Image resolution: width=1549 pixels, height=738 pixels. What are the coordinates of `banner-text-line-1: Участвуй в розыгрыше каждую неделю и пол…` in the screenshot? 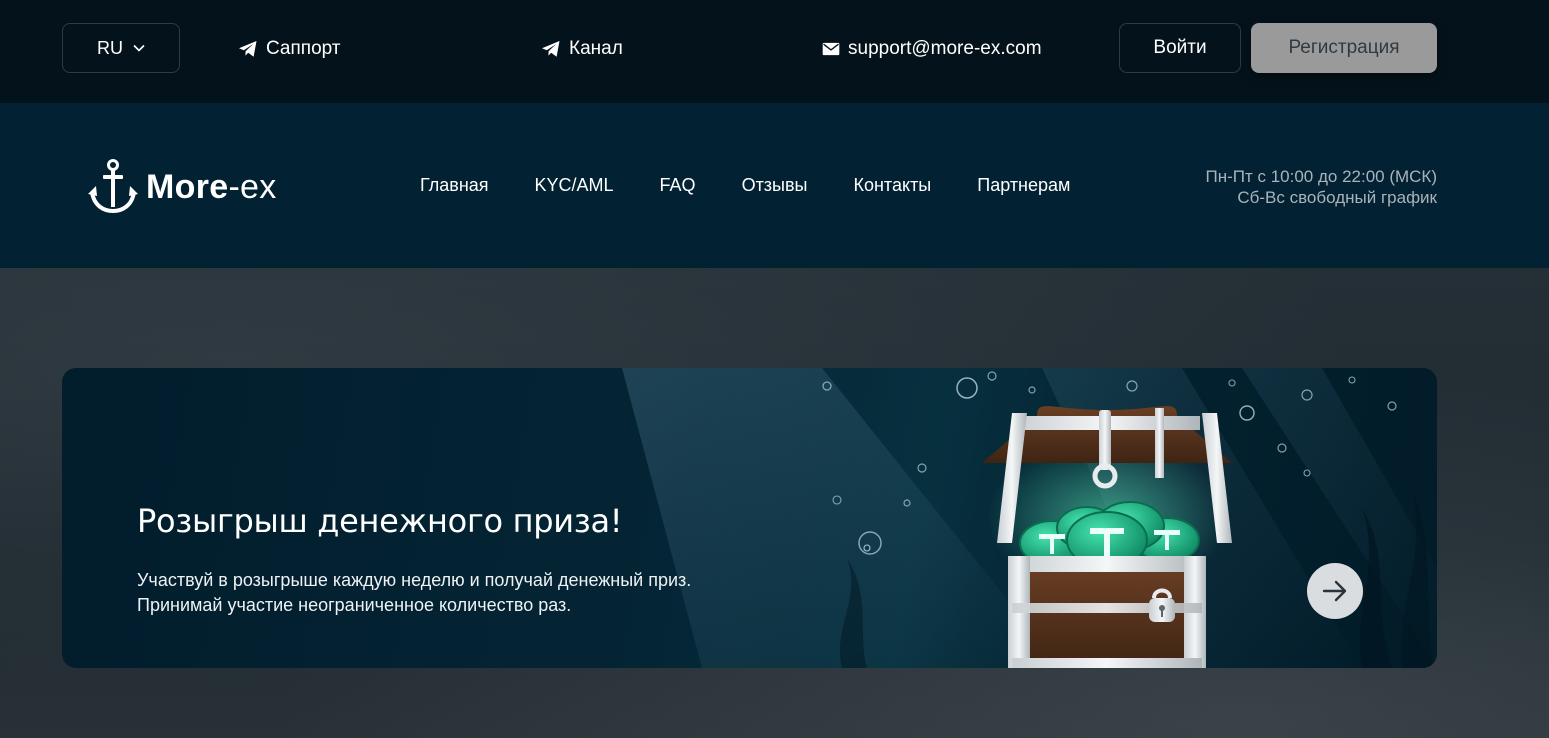 It's located at (414, 580).